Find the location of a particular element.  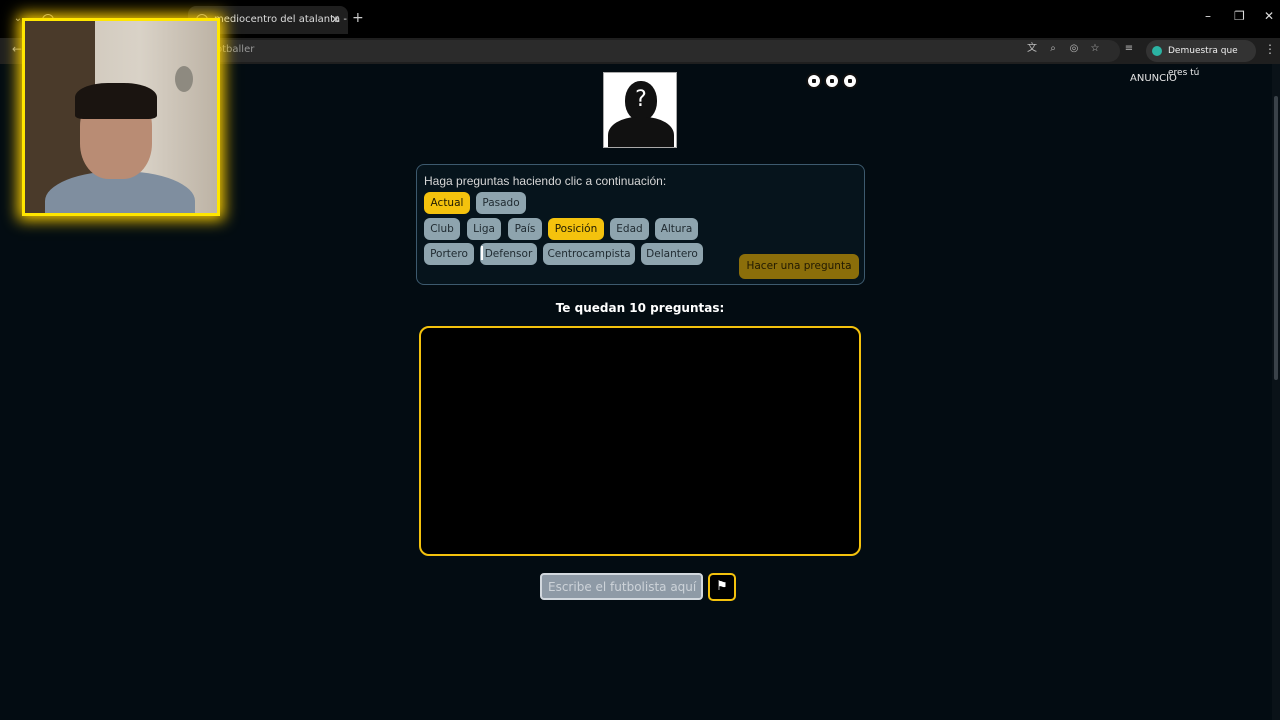

chip-pais: País is located at coordinates (525, 229).